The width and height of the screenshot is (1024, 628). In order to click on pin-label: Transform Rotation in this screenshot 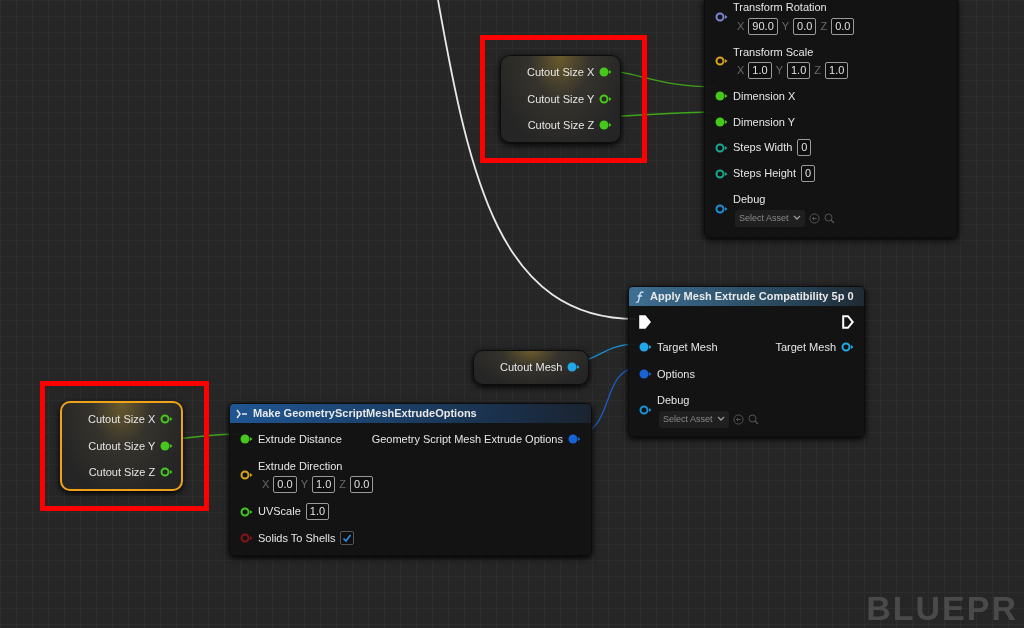, I will do `click(780, 7)`.